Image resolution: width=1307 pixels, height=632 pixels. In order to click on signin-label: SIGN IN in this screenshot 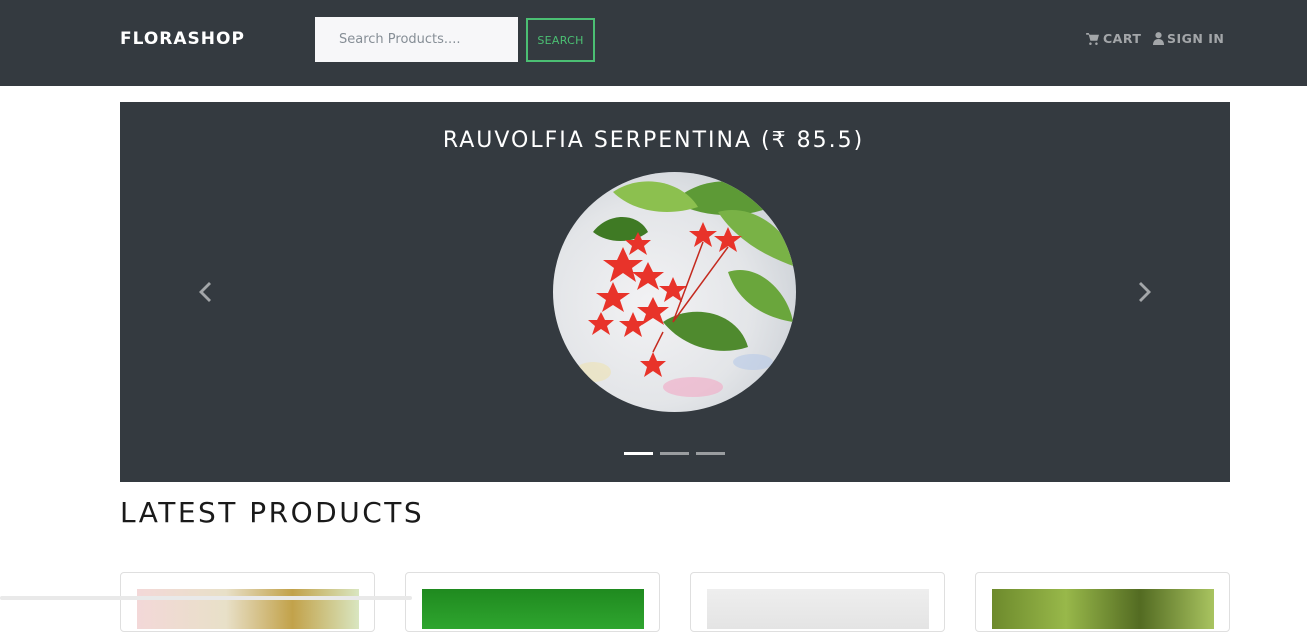, I will do `click(1196, 38)`.